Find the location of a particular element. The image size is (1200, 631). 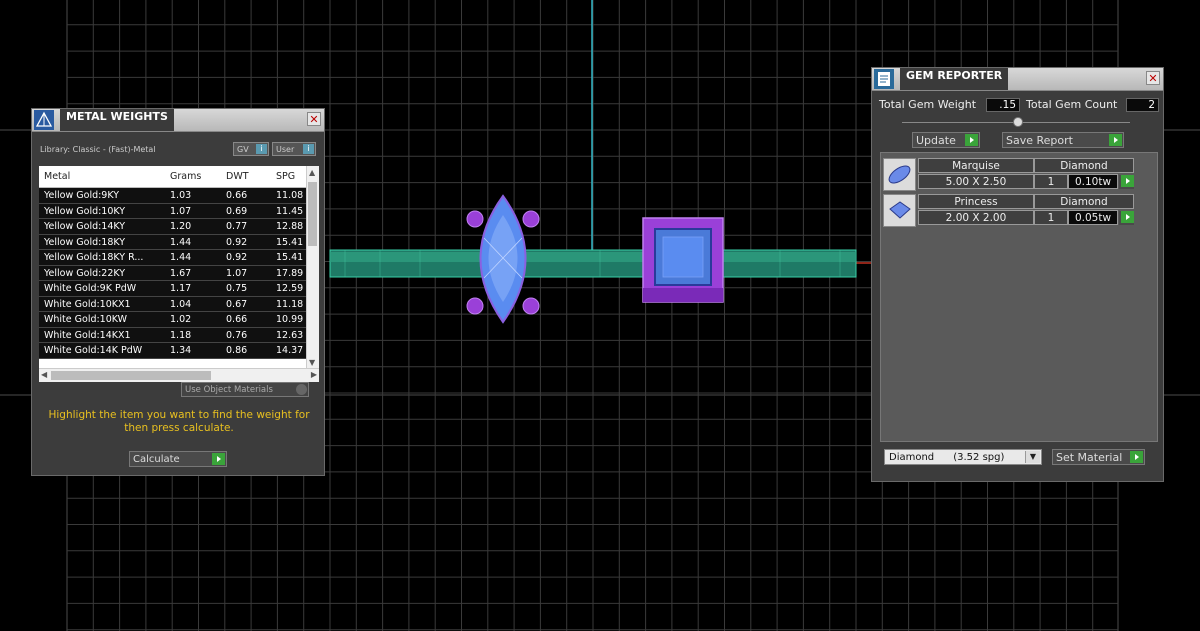

spg-value: 11.08 is located at coordinates (290, 195).